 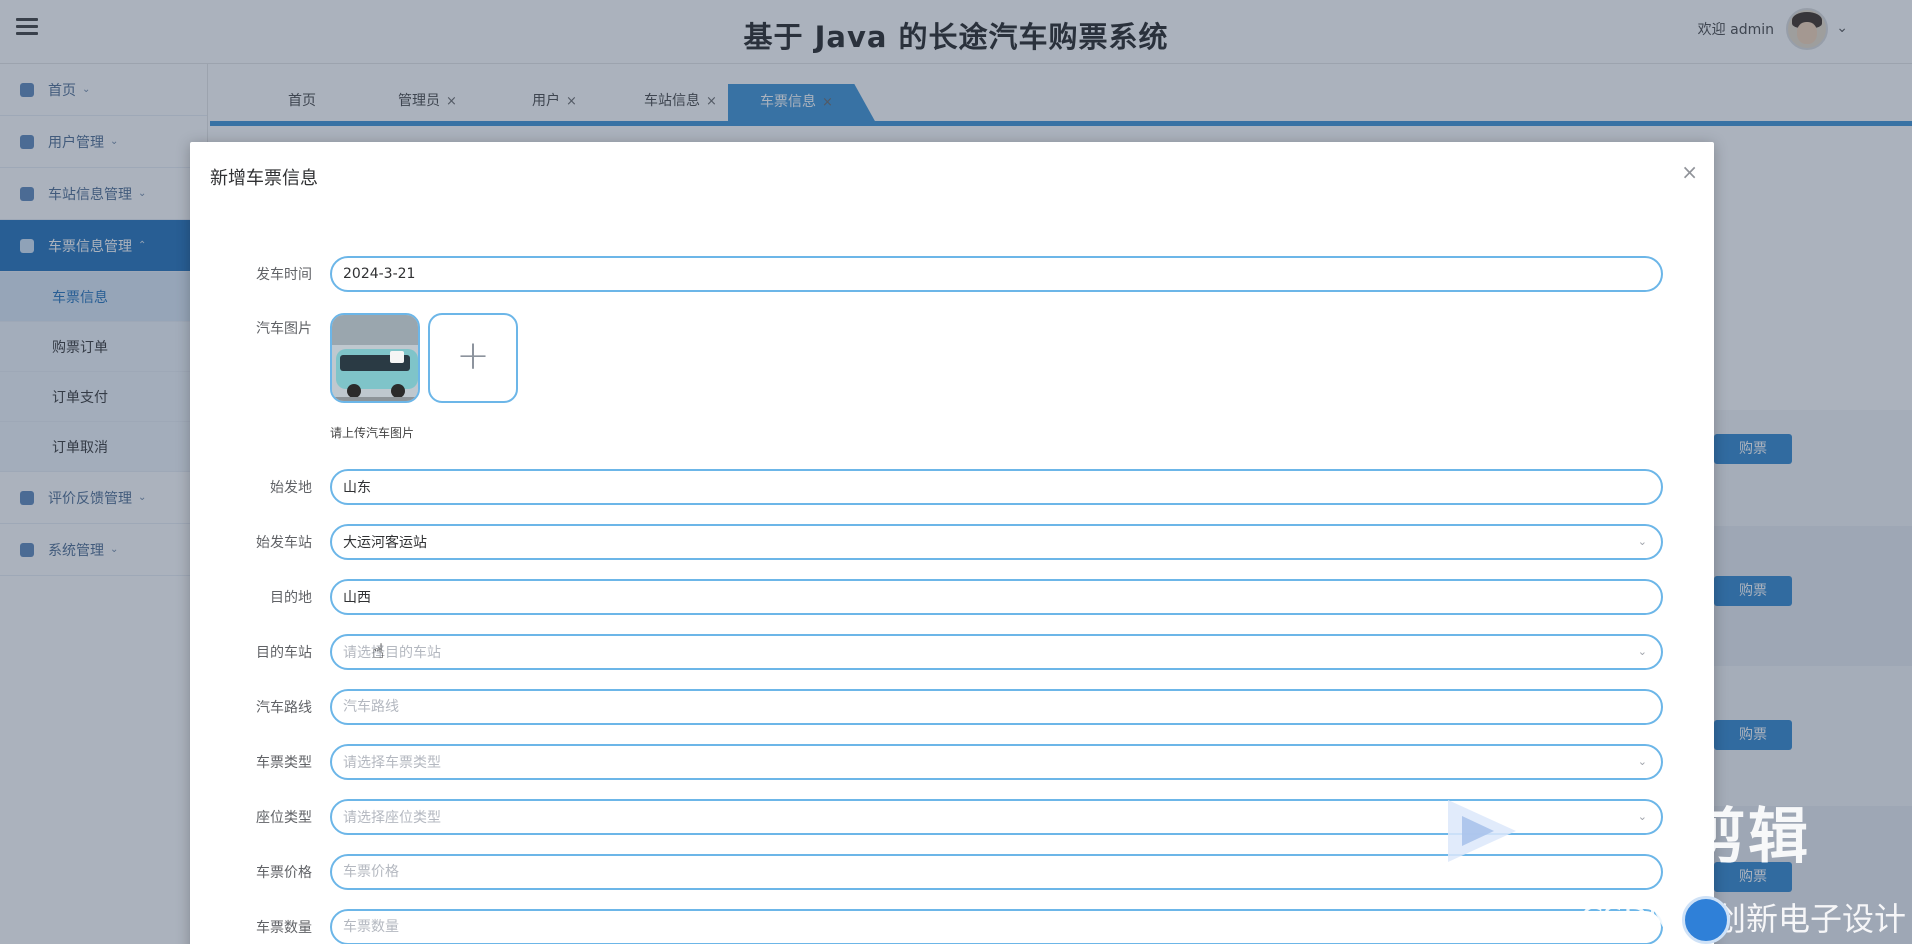 I want to click on price-label: 车票价格, so click(x=284, y=873).